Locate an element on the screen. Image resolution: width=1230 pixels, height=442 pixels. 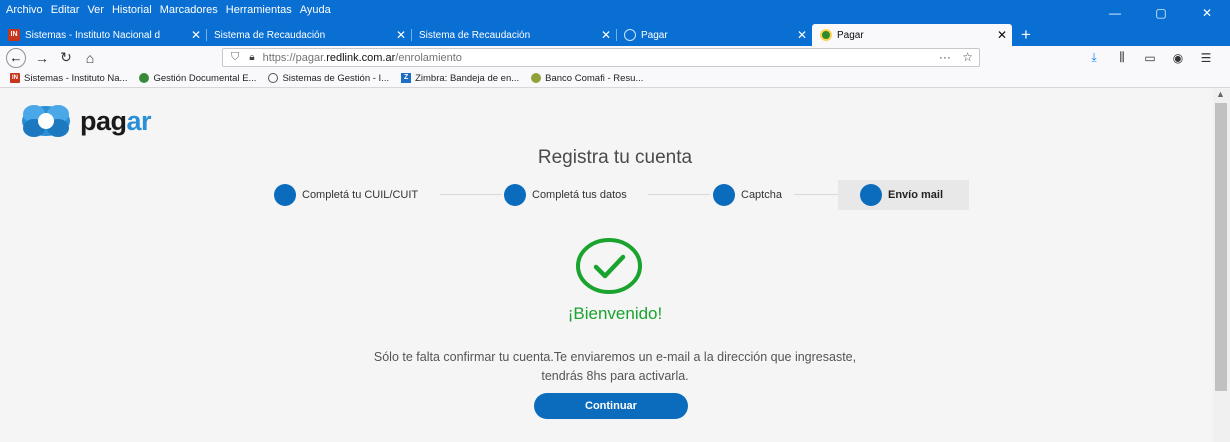
step-label: Completá tus datos is located at coordinates (579, 195).